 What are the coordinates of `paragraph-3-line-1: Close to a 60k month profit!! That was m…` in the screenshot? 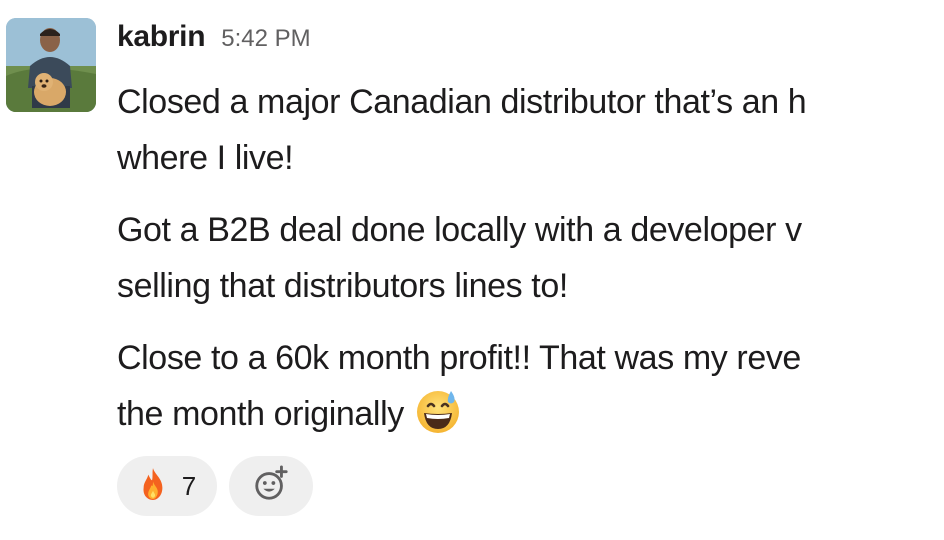 It's located at (459, 358).